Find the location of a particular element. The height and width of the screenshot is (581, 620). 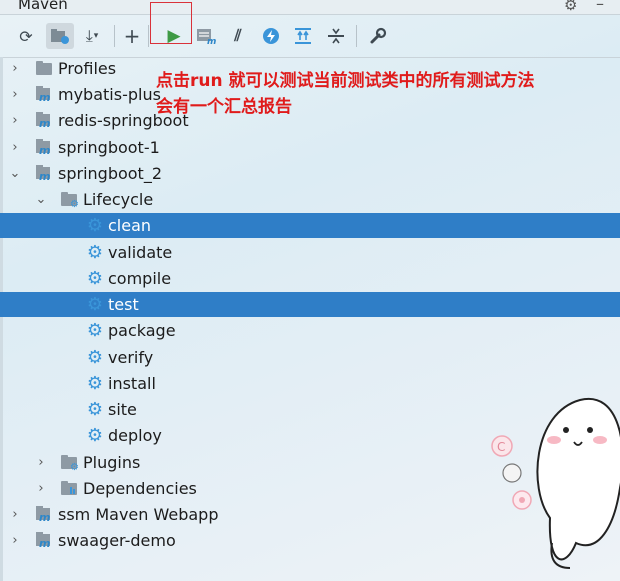

tree-item-label: clean is located at coordinates (130, 225).